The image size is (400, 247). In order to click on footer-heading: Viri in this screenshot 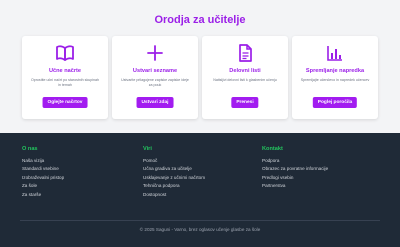, I will do `click(147, 149)`.